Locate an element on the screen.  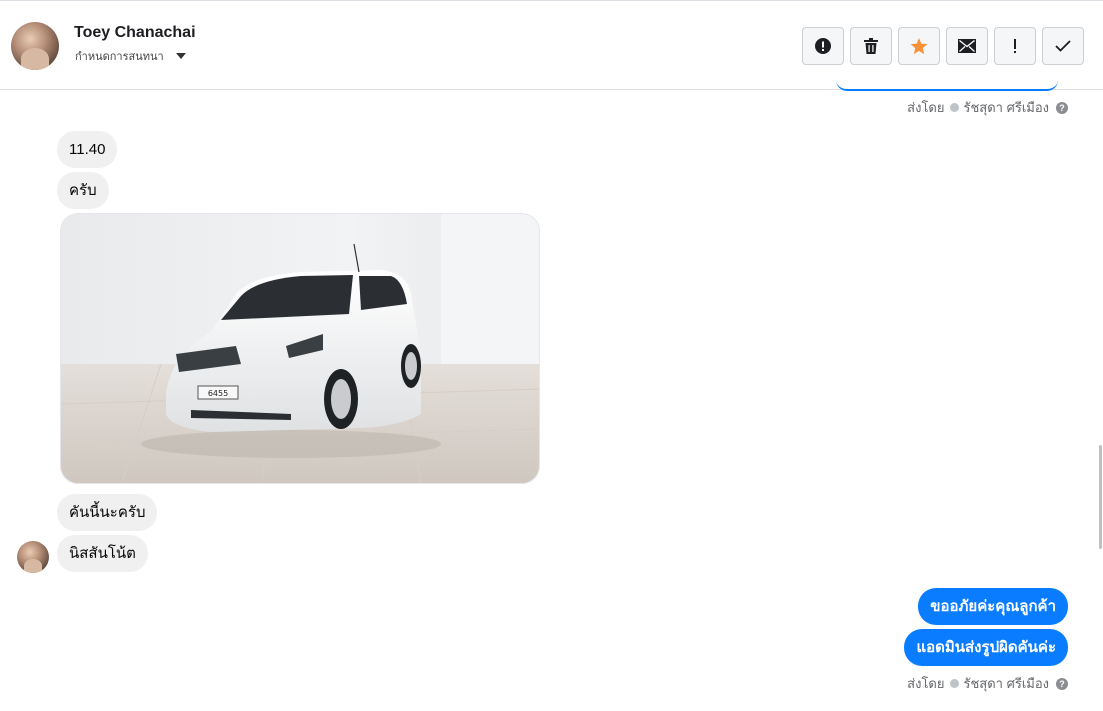
incoming-message: คันนี้นะครับ is located at coordinates (107, 512).